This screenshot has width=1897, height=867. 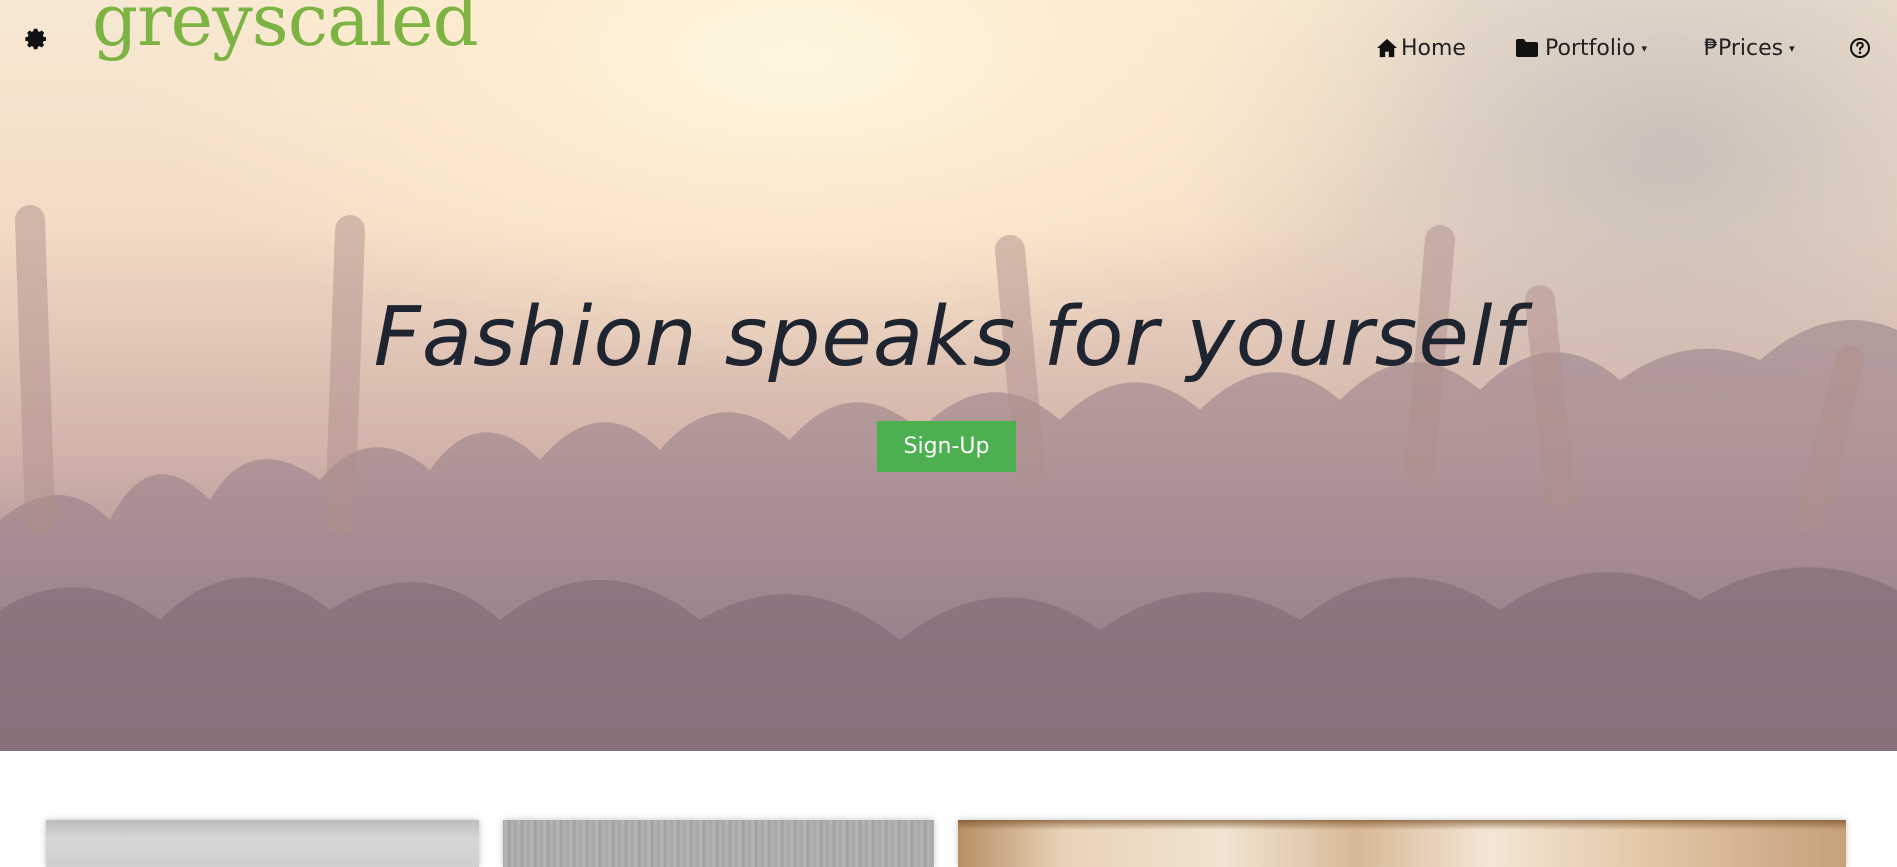 I want to click on nav-home: Home, so click(x=1421, y=48).